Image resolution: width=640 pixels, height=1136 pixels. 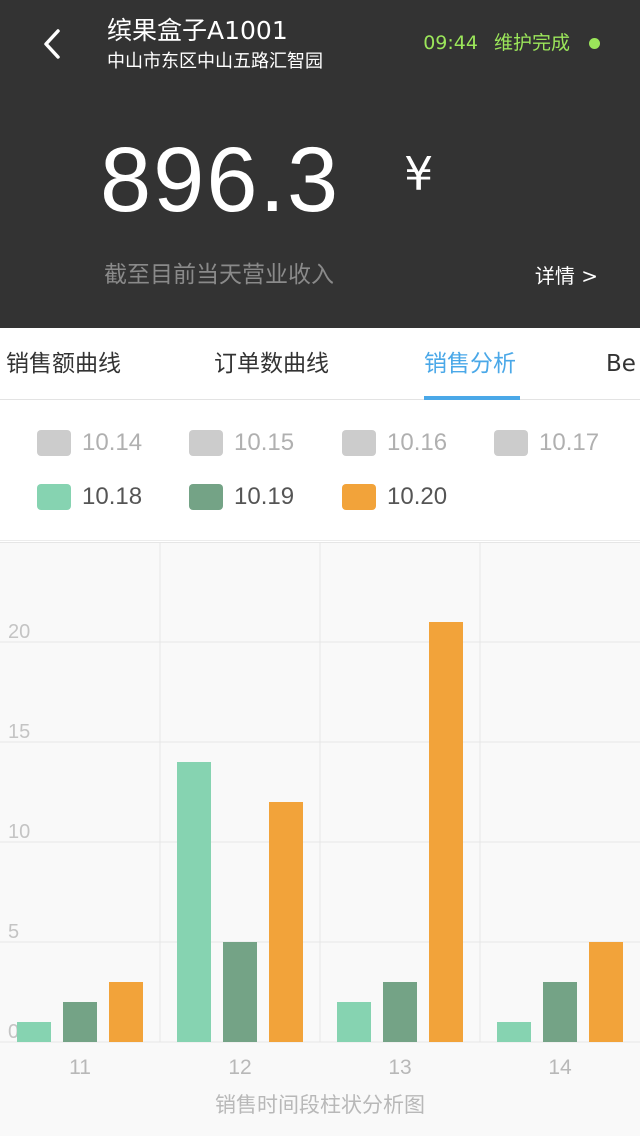 I want to click on x-tick-label: 14, so click(x=560, y=1067).